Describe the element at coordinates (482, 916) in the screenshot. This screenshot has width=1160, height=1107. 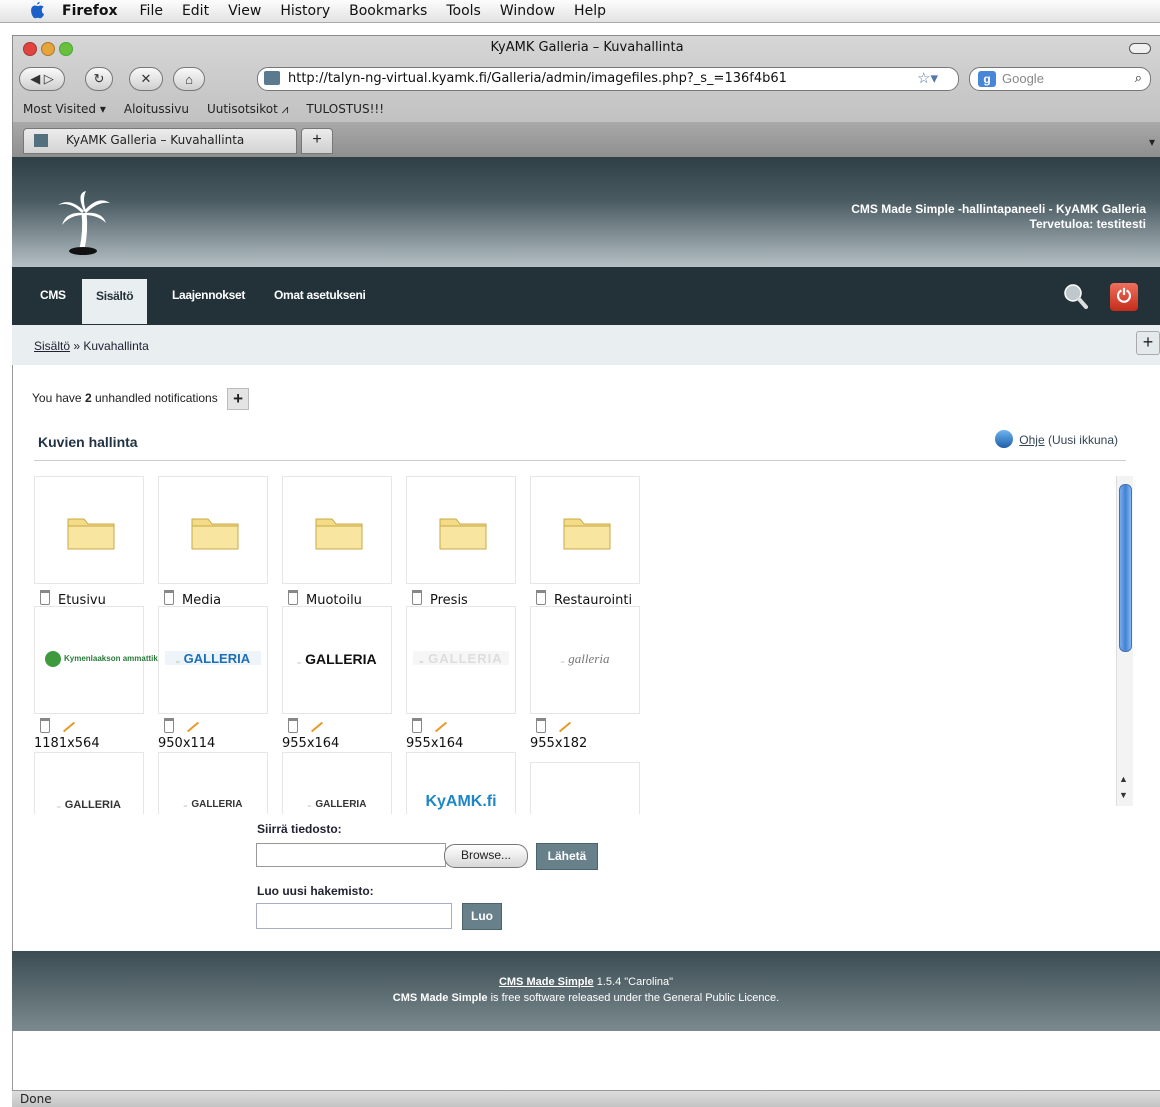
I see `create-directory-button: Luo` at that location.